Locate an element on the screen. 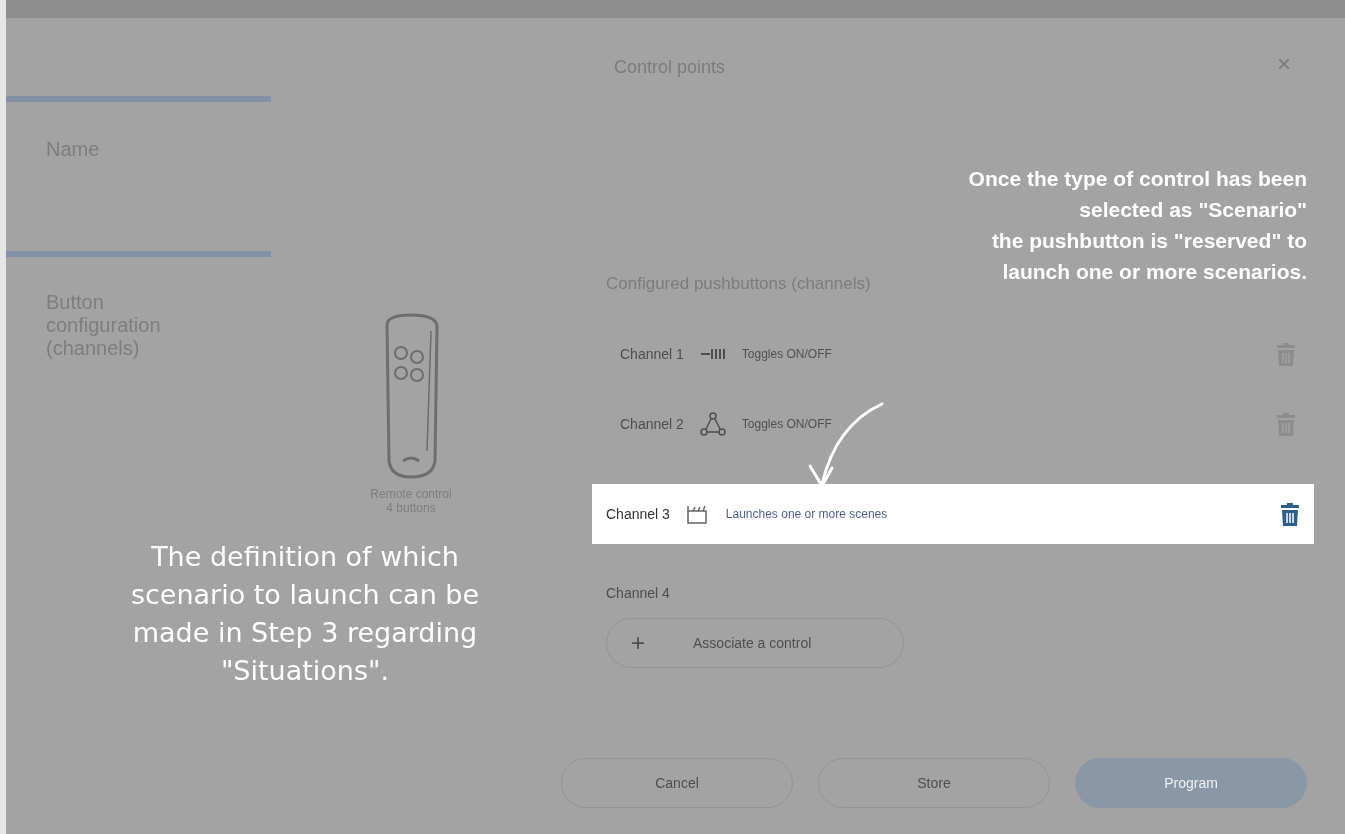  footer-button: Program is located at coordinates (1191, 783).